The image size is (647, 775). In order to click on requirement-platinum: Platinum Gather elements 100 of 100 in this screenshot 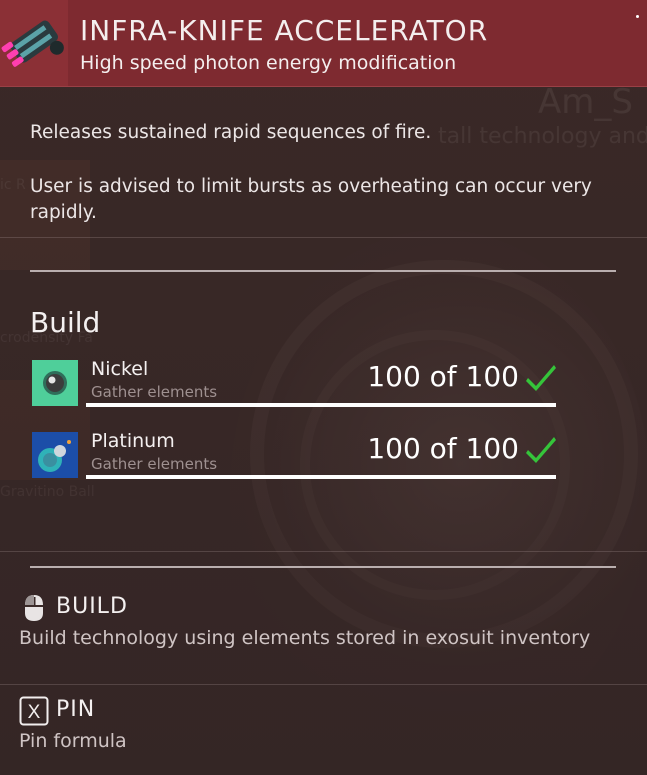, I will do `click(294, 457)`.